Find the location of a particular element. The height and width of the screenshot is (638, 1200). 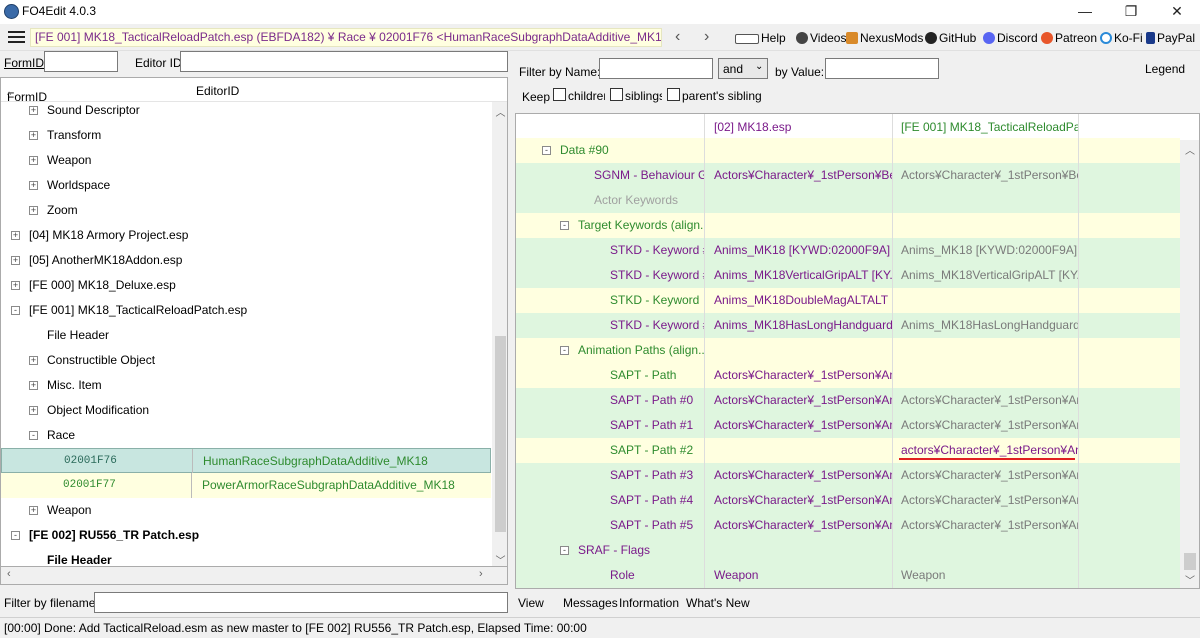

tree-item-transform: + Transform is located at coordinates (246, 135).